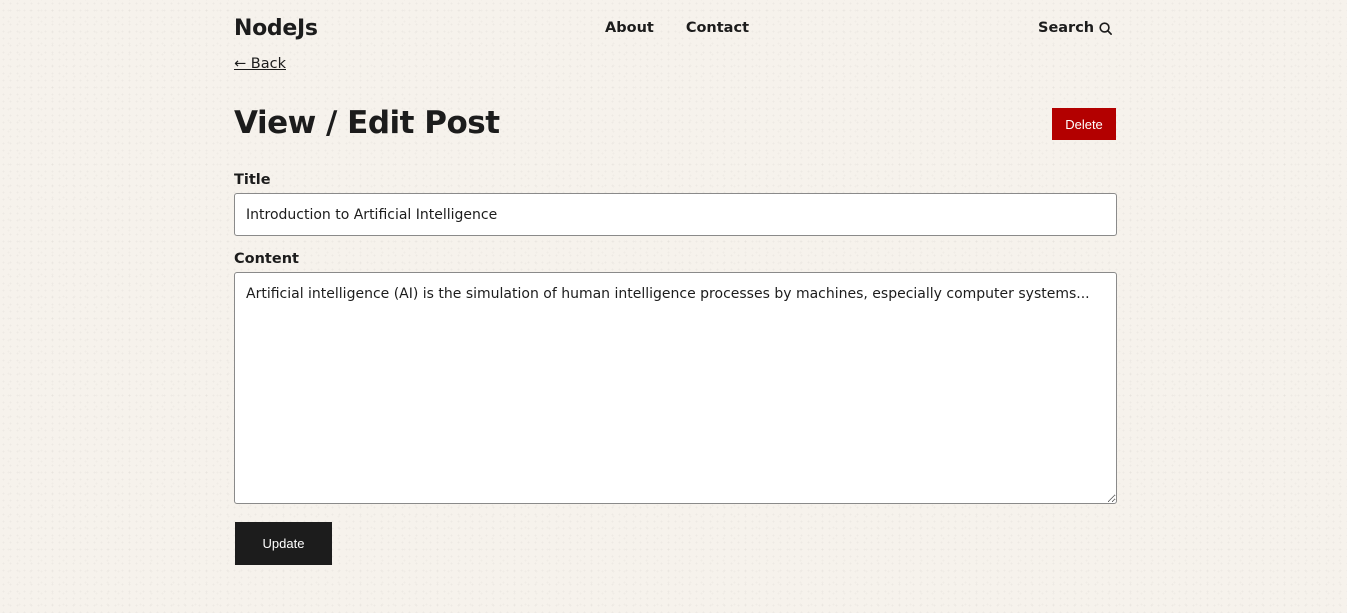 This screenshot has height=613, width=1347. Describe the element at coordinates (276, 28) in the screenshot. I see `site-logo: NodeJs` at that location.